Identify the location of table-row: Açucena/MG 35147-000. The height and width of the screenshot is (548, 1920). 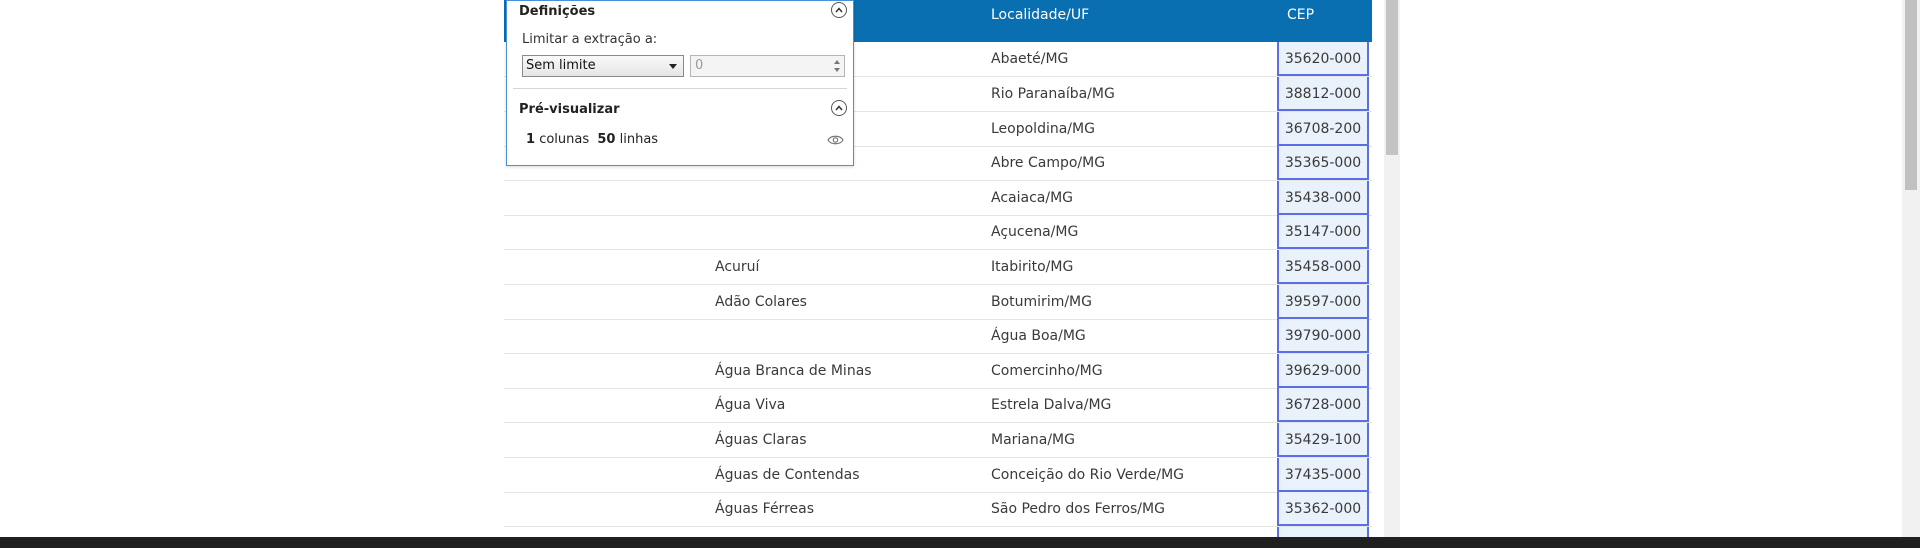
(938, 232).